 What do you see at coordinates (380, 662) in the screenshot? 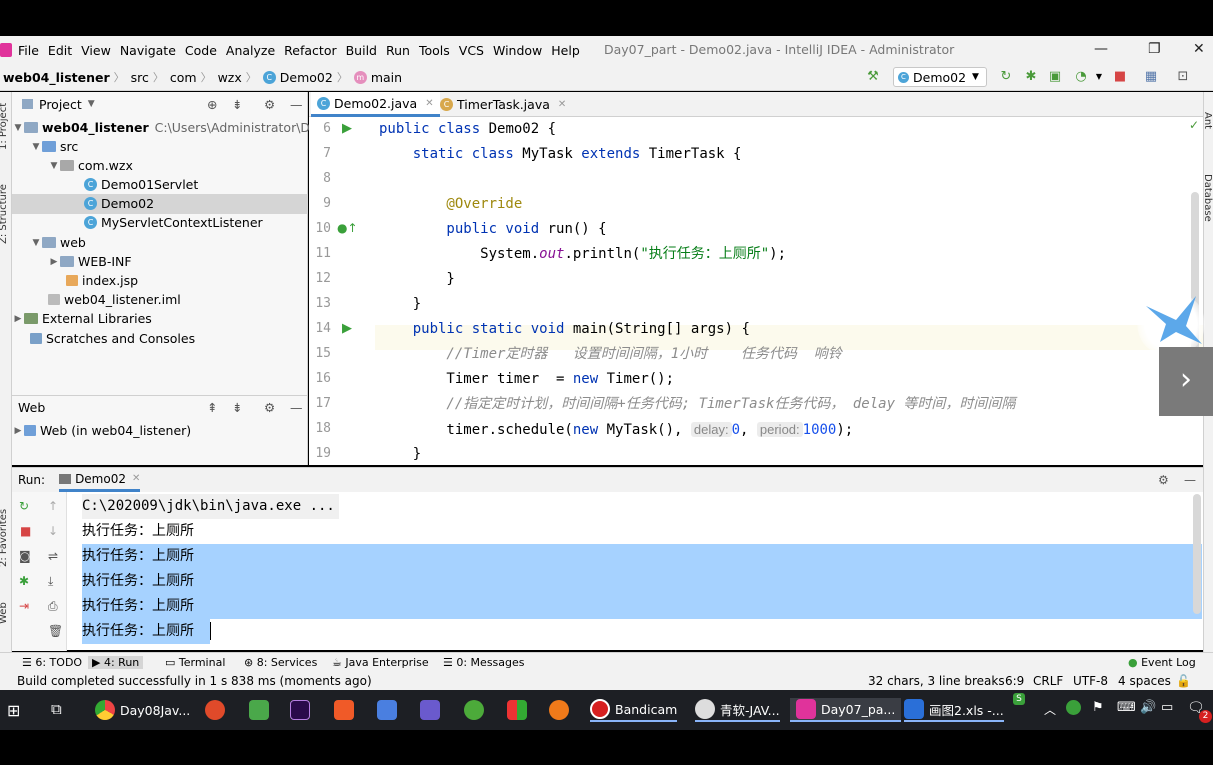
I see `java-enterprise-tool: ☕ Java Enterprise` at bounding box center [380, 662].